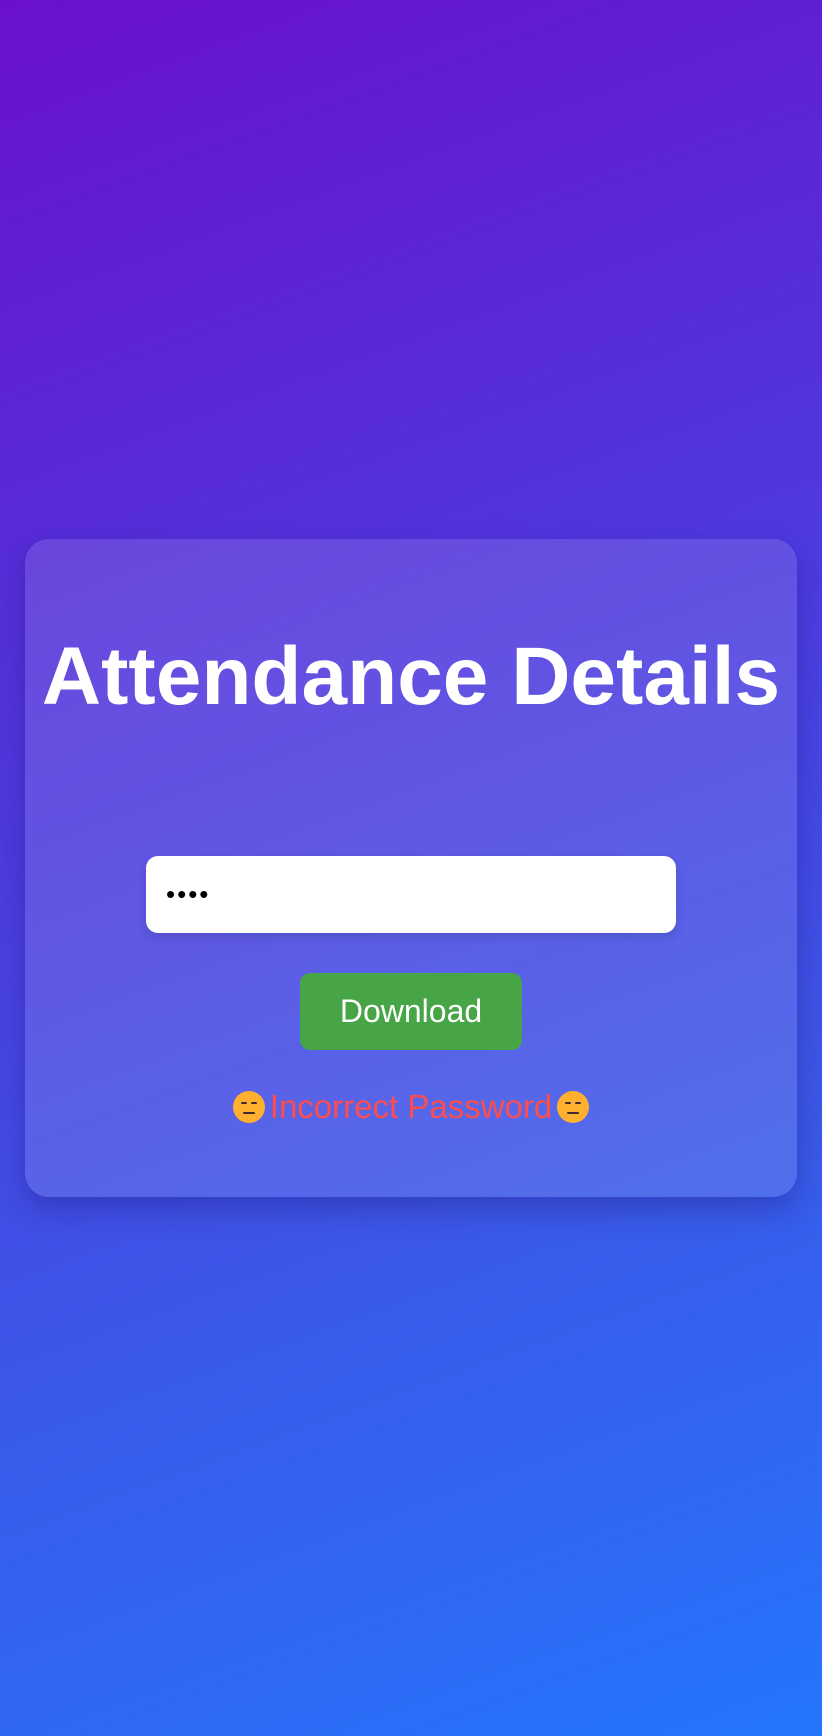 This screenshot has height=1736, width=822. Describe the element at coordinates (411, 676) in the screenshot. I see `page-title: Attendance Details` at that location.